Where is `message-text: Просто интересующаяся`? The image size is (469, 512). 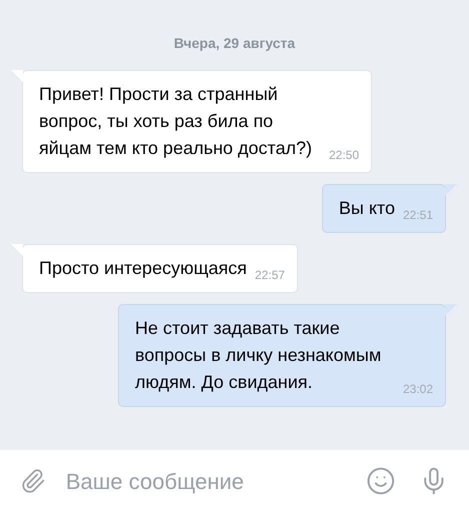 message-text: Просто интересующаяся is located at coordinates (143, 268).